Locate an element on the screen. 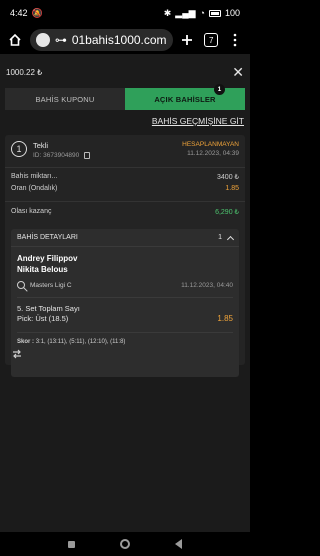  status-bar: 4:42 🔕 ✱ ▂▄▆ ◔ 100 is located at coordinates (125, 13).